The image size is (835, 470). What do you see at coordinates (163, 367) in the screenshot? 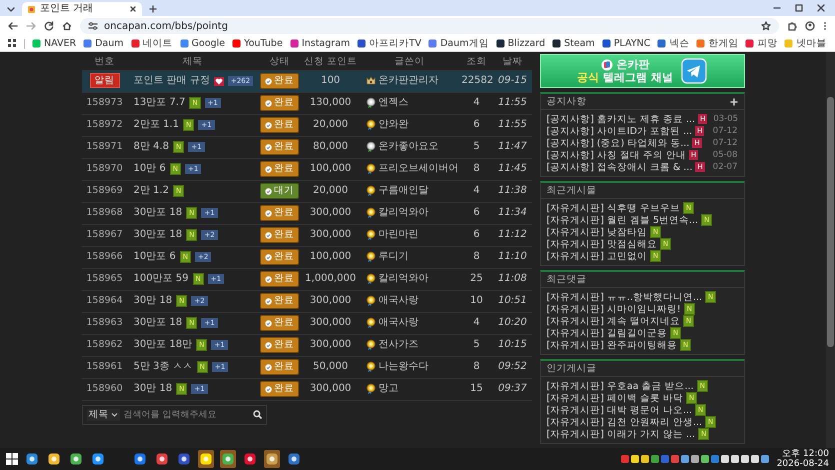
I see `post-title-link: 5만 3종 ㅅㅅ` at bounding box center [163, 367].